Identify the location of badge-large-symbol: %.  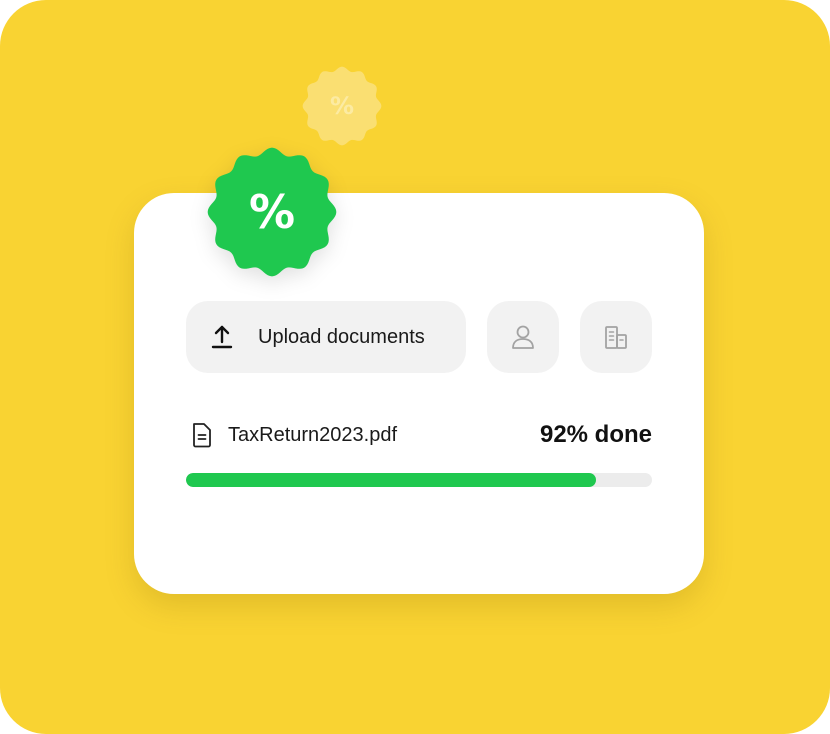
(272, 212).